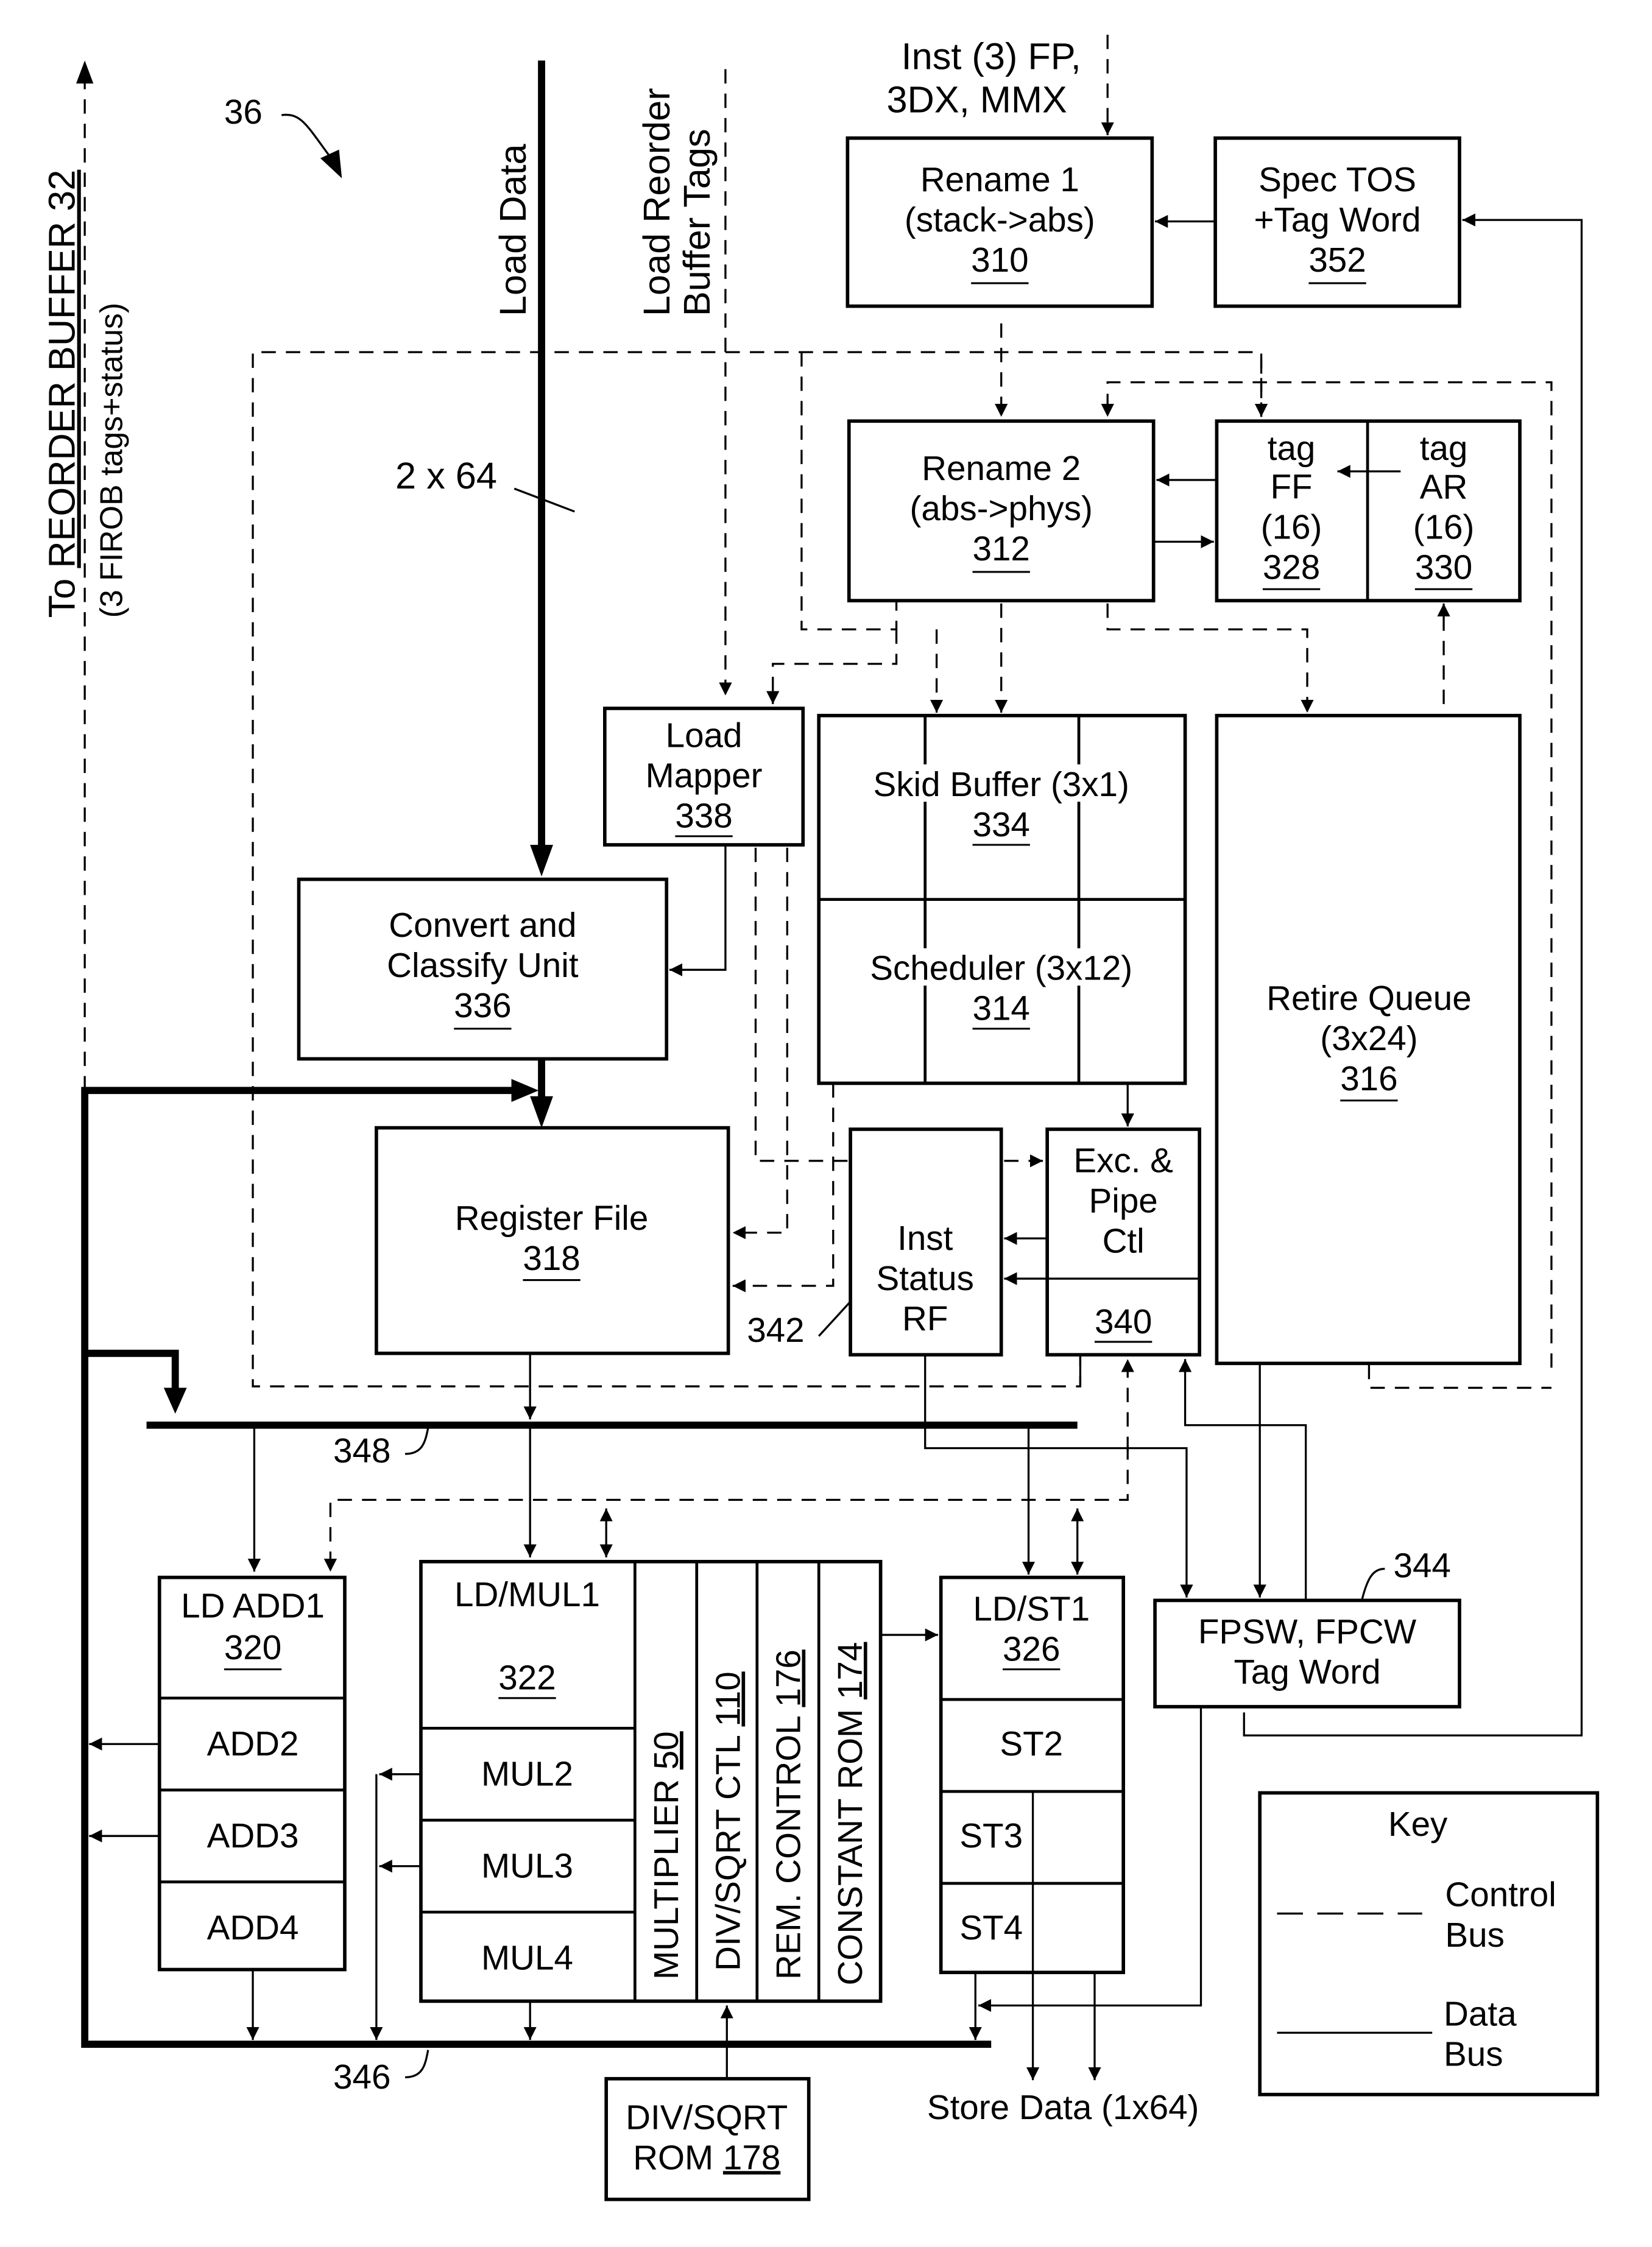 The image size is (1652, 2247). I want to click on tag-ff-line1: tag, so click(1292, 448).